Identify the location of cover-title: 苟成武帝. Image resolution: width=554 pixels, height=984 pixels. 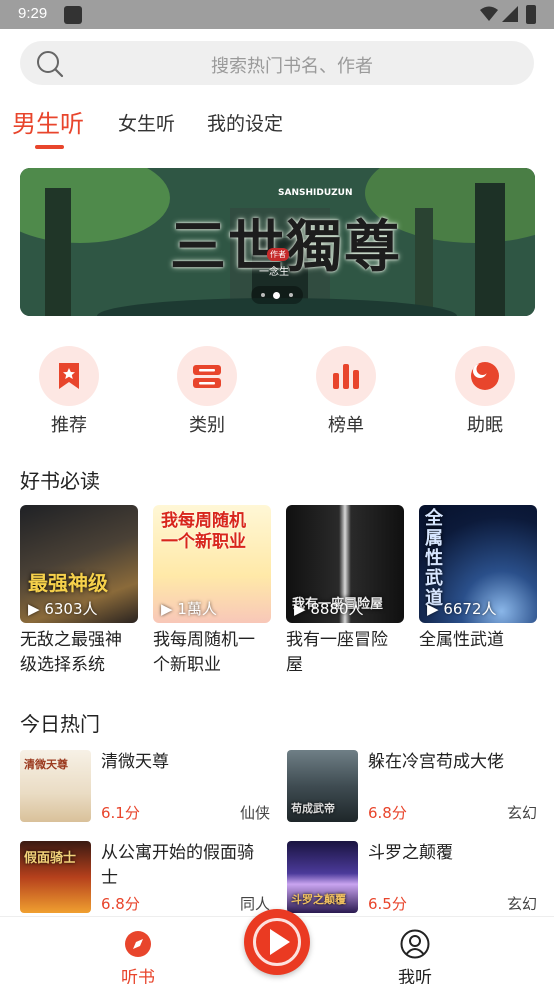
(313, 808).